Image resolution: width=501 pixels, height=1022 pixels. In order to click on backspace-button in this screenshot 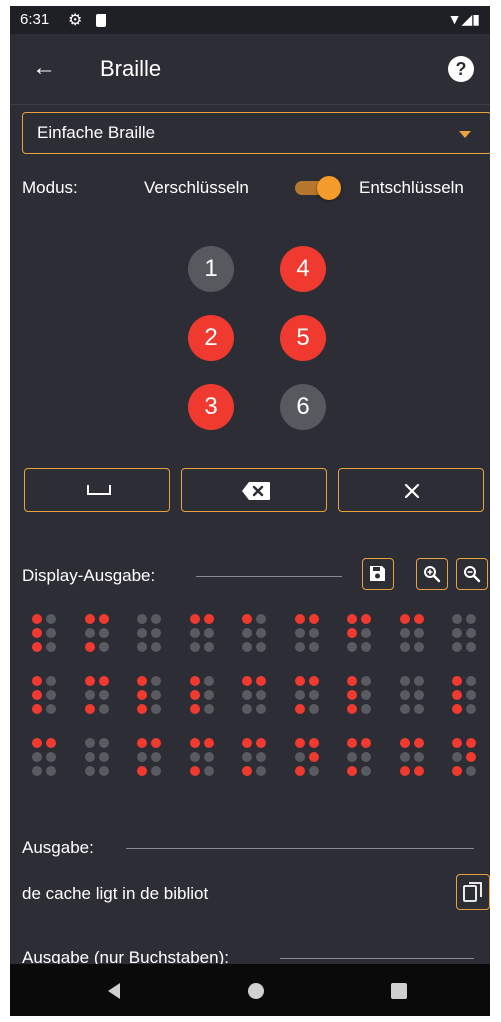, I will do `click(254, 490)`.